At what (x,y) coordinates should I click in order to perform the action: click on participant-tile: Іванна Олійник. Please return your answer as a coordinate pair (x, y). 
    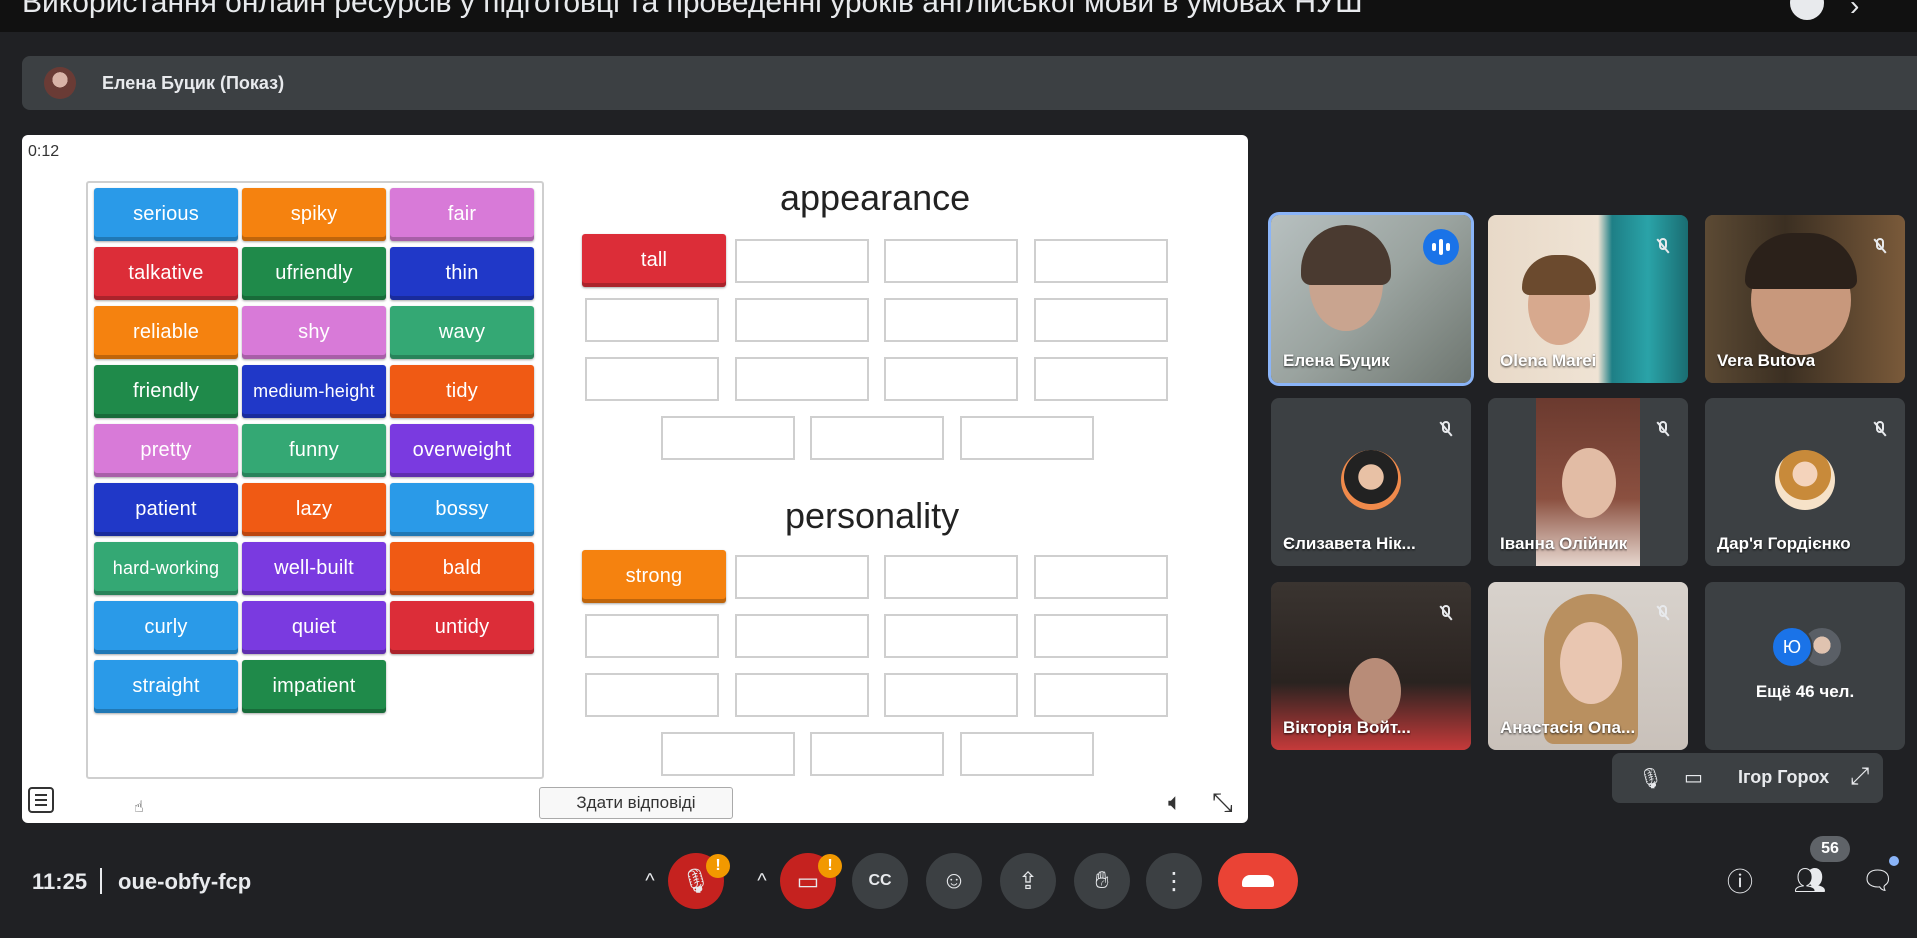
    Looking at the image, I should click on (1588, 482).